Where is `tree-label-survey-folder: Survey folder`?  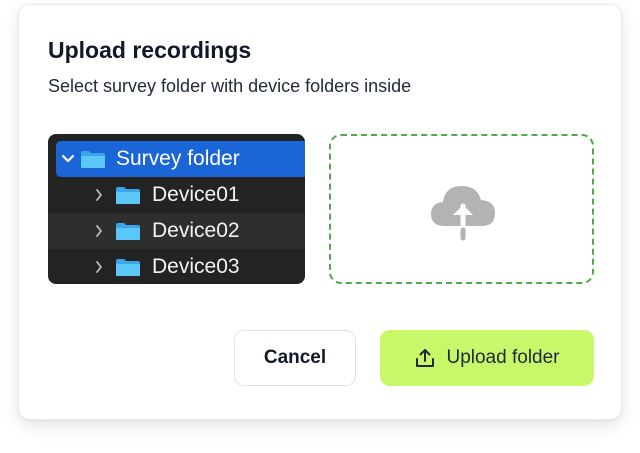 tree-label-survey-folder: Survey folder is located at coordinates (178, 158).